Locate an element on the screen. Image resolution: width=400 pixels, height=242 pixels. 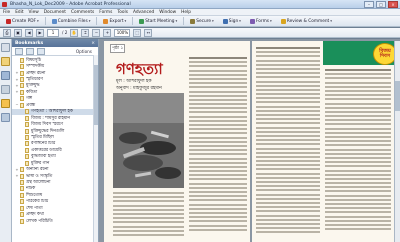
bookmarks-scrollbar is located at coordinates (95, 148).